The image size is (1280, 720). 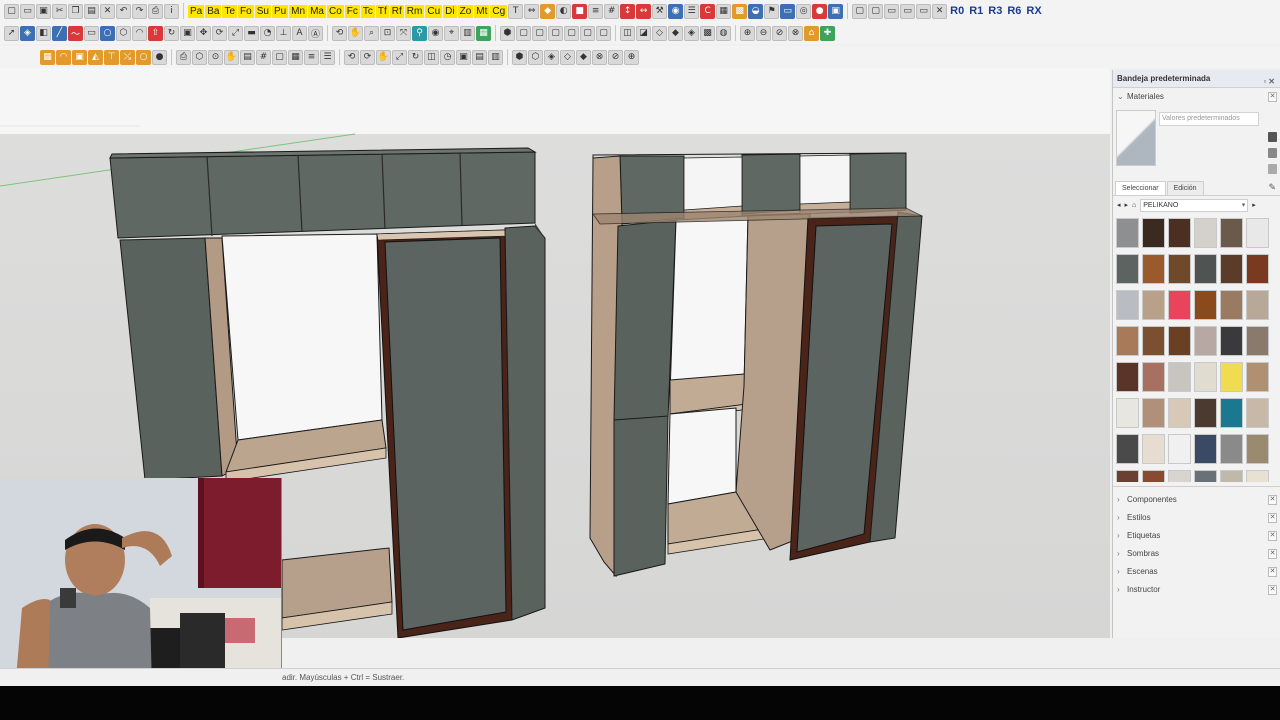 I want to click on move-plugin-icon: ↔, so click(x=644, y=11).